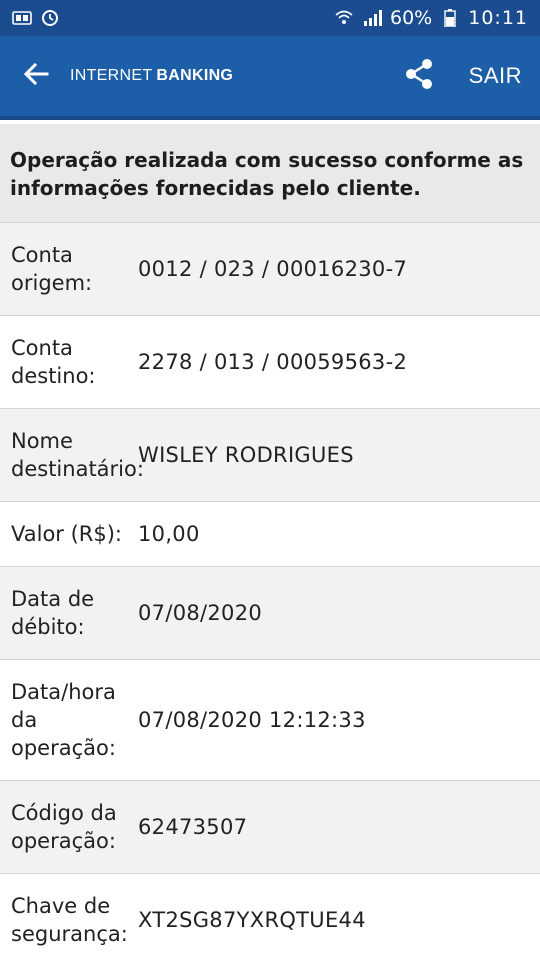 The image size is (540, 960). I want to click on row-value: 62473507, so click(193, 827).